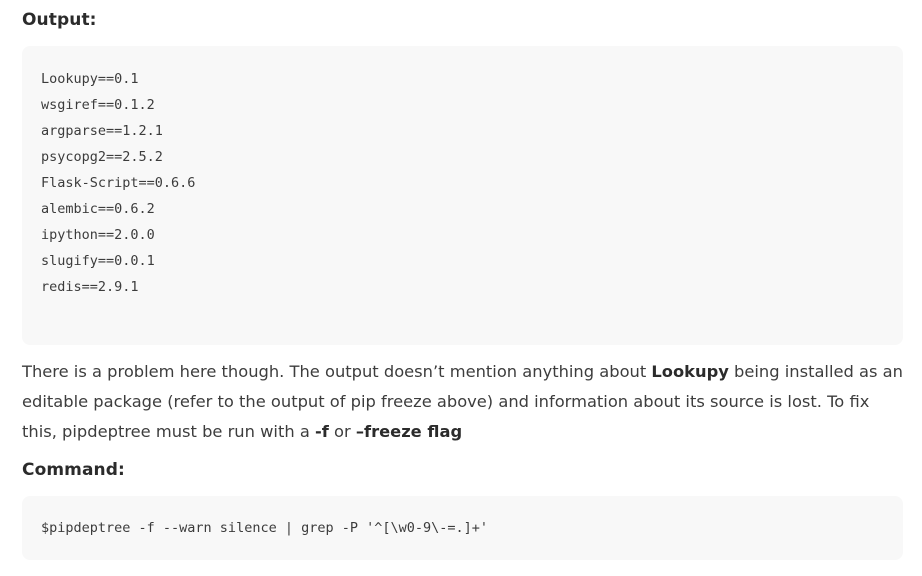  Describe the element at coordinates (73, 470) in the screenshot. I see `command-heading: Command:` at that location.